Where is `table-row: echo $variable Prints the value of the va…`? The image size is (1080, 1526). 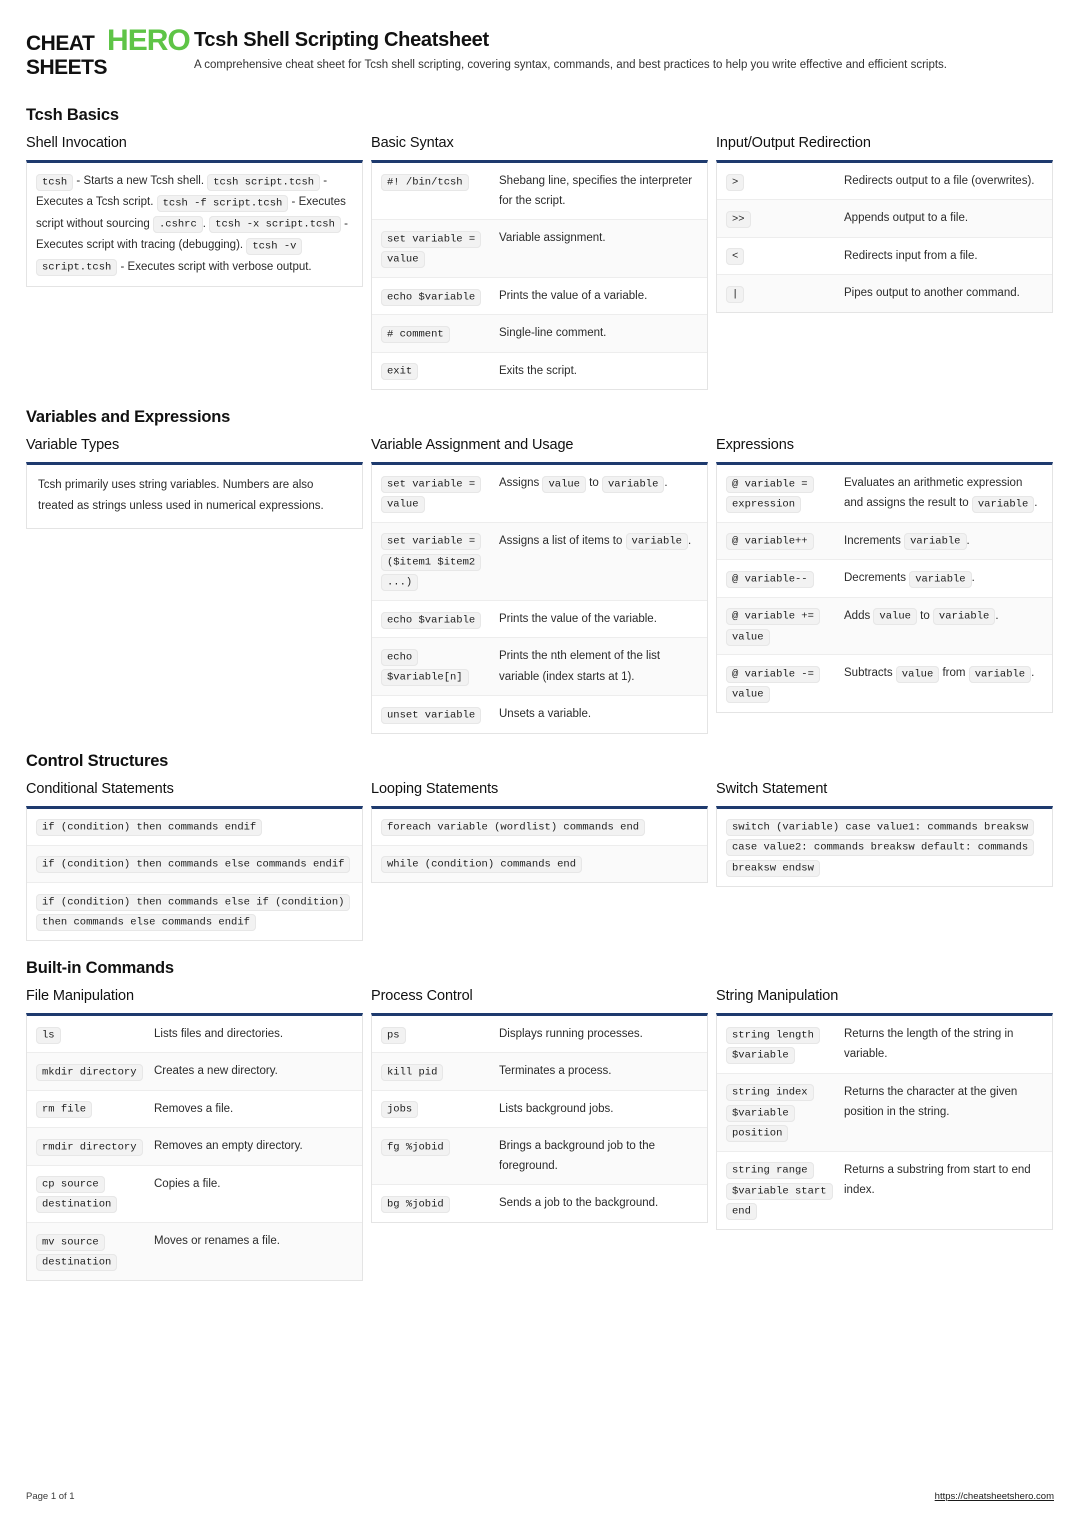
table-row: echo $variable Prints the value of the va… is located at coordinates (539, 620).